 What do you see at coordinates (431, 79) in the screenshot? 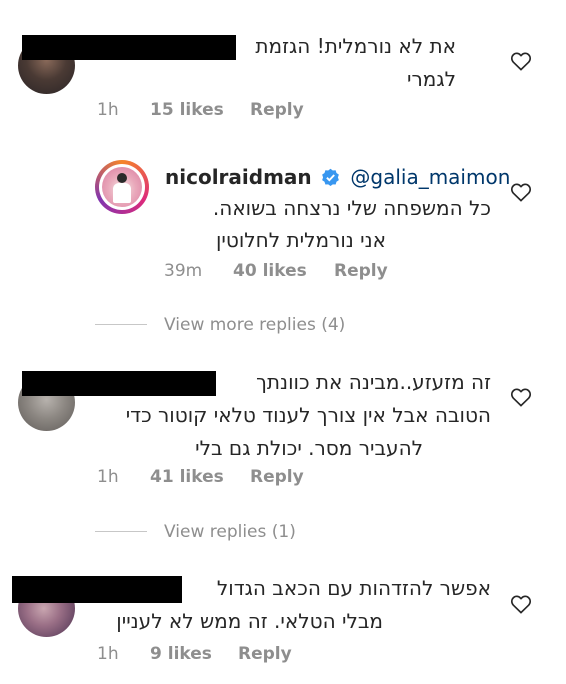
I see `comment-text-line: לגמרי` at bounding box center [431, 79].